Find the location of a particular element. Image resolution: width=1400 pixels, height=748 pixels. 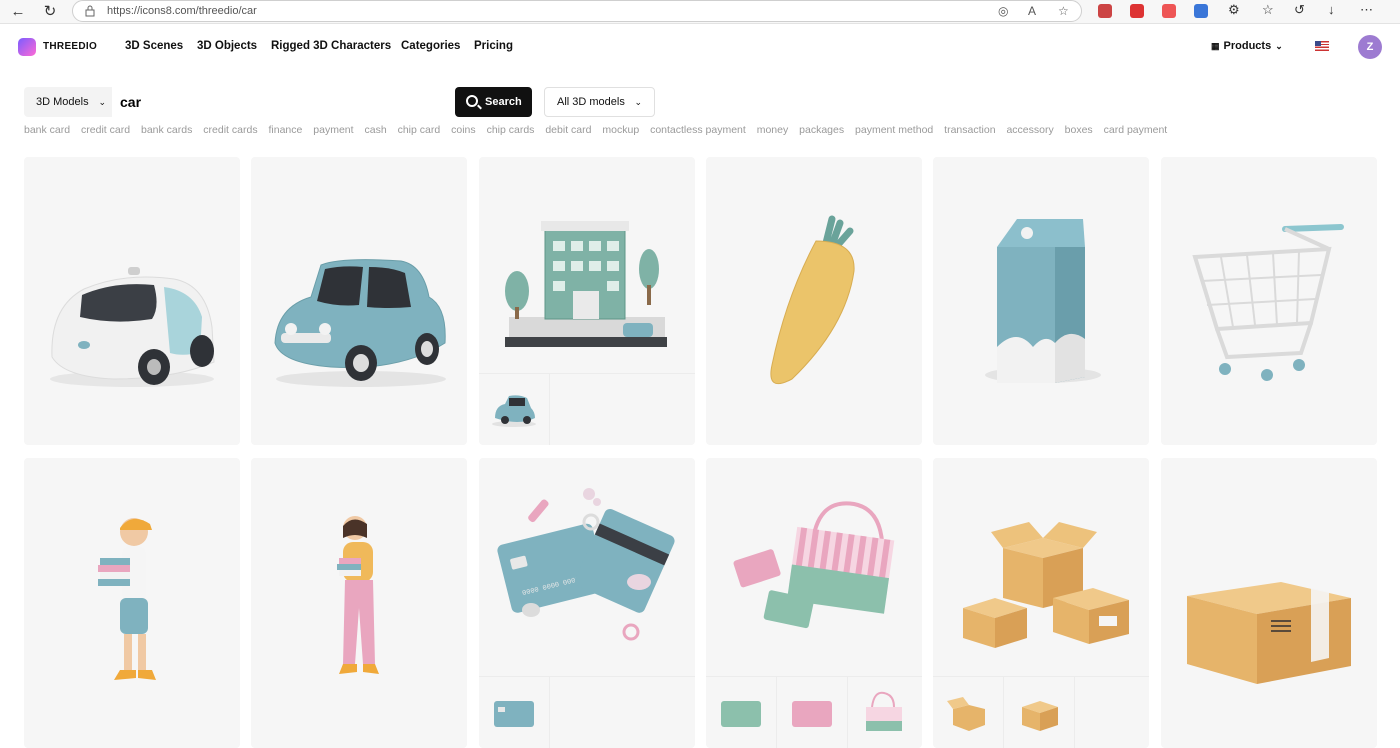

result-card-cardboard-boxes is located at coordinates (1041, 603).